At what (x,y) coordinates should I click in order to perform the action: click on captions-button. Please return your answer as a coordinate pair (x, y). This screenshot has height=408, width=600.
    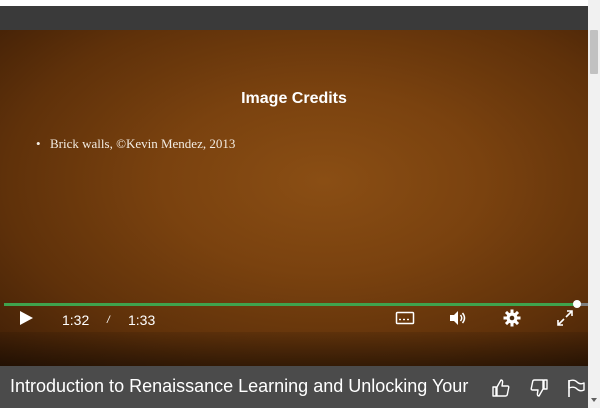
    Looking at the image, I should click on (405, 318).